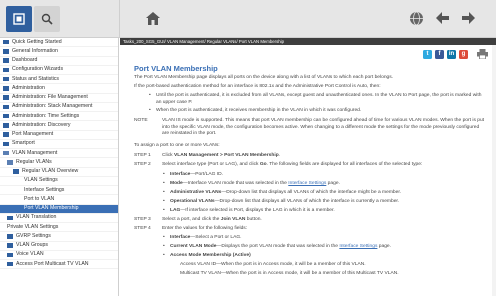 This screenshot has width=496, height=296. What do you see at coordinates (59, 98) in the screenshot?
I see `sidebar-item-admin-file-management: Administration: File Management` at bounding box center [59, 98].